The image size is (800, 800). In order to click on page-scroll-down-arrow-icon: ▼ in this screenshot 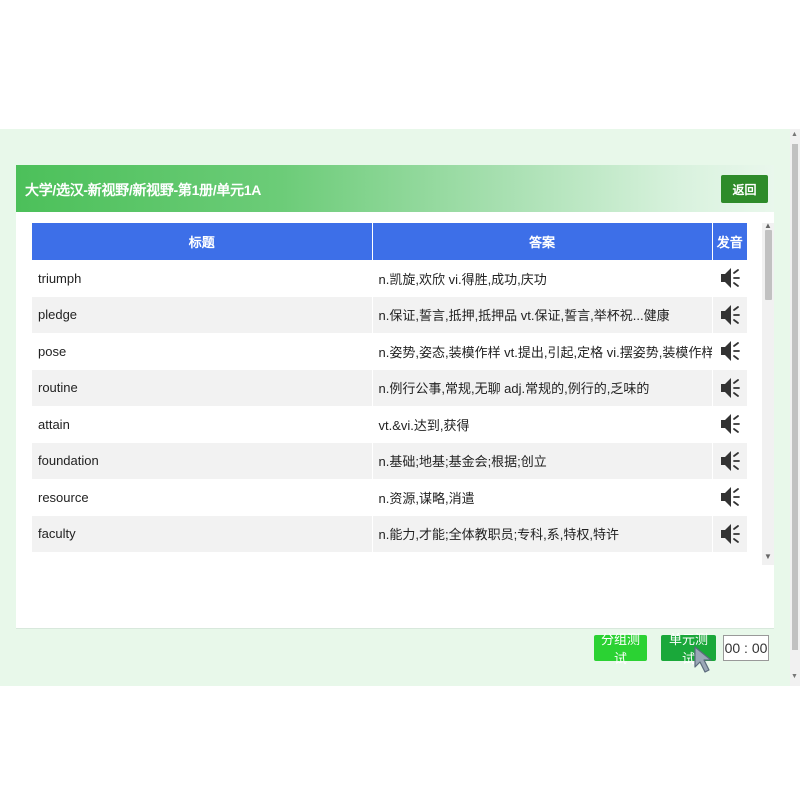, I will do `click(794, 676)`.